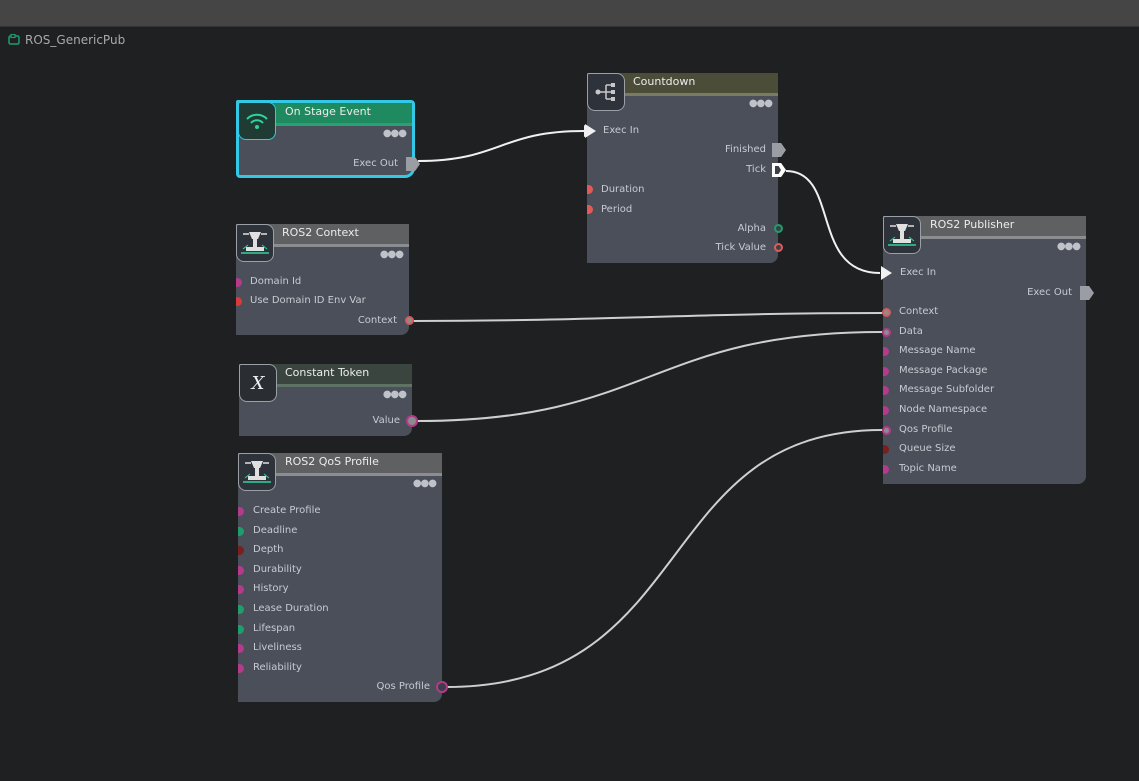 This screenshot has width=1139, height=781. What do you see at coordinates (650, 376) in the screenshot?
I see `wire-token-to-data` at bounding box center [650, 376].